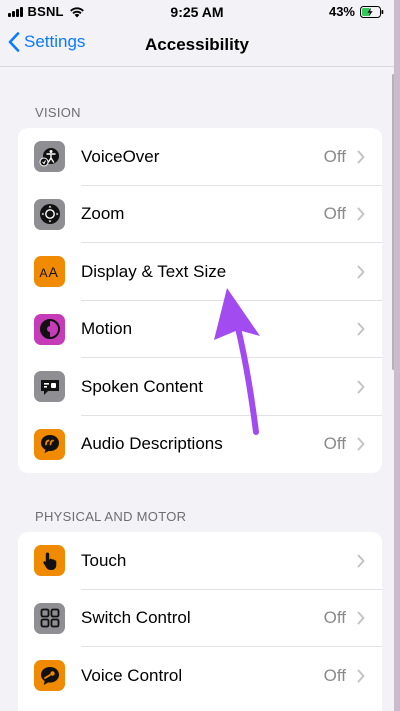 This screenshot has width=400, height=711. What do you see at coordinates (200, 676) in the screenshot?
I see `row-voice-control: Voice Control Off` at bounding box center [200, 676].